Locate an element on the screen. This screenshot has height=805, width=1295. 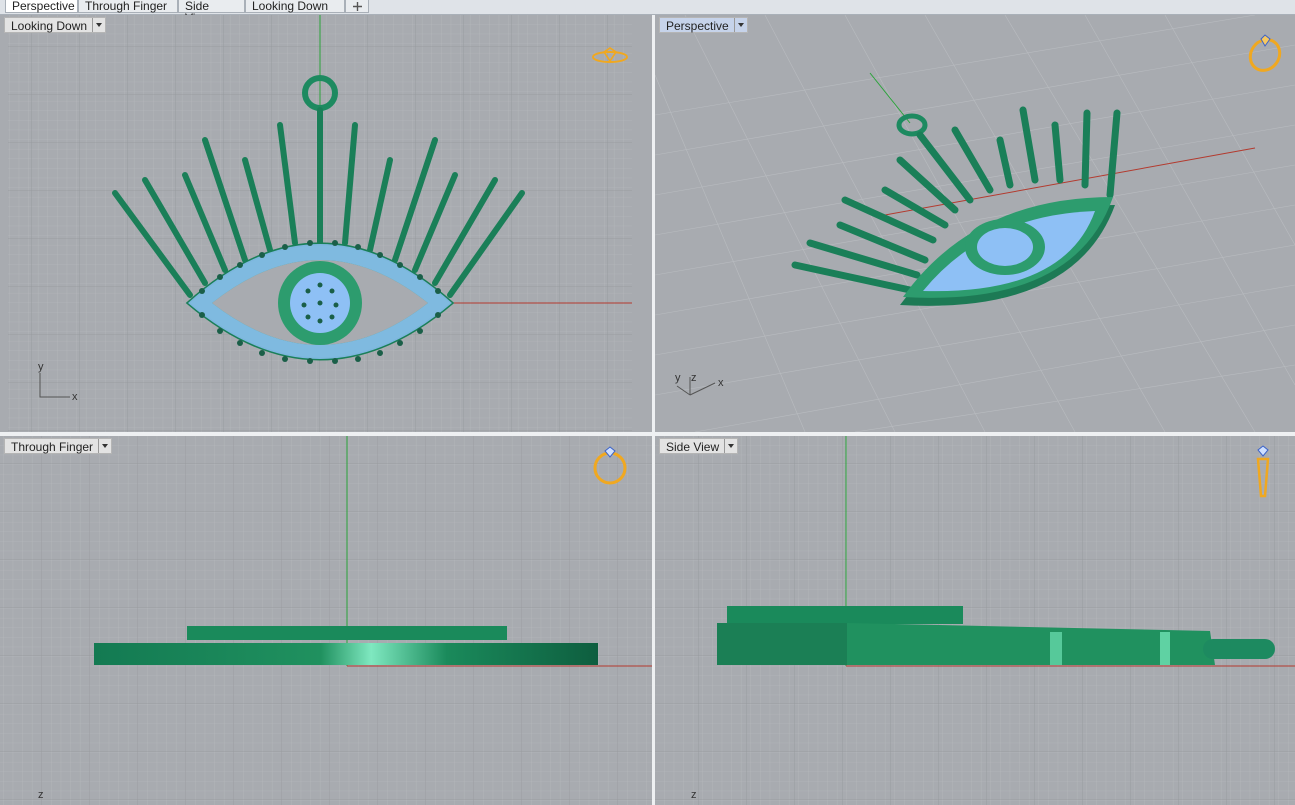
axis-triad: y z x is located at coordinates (699, 384).